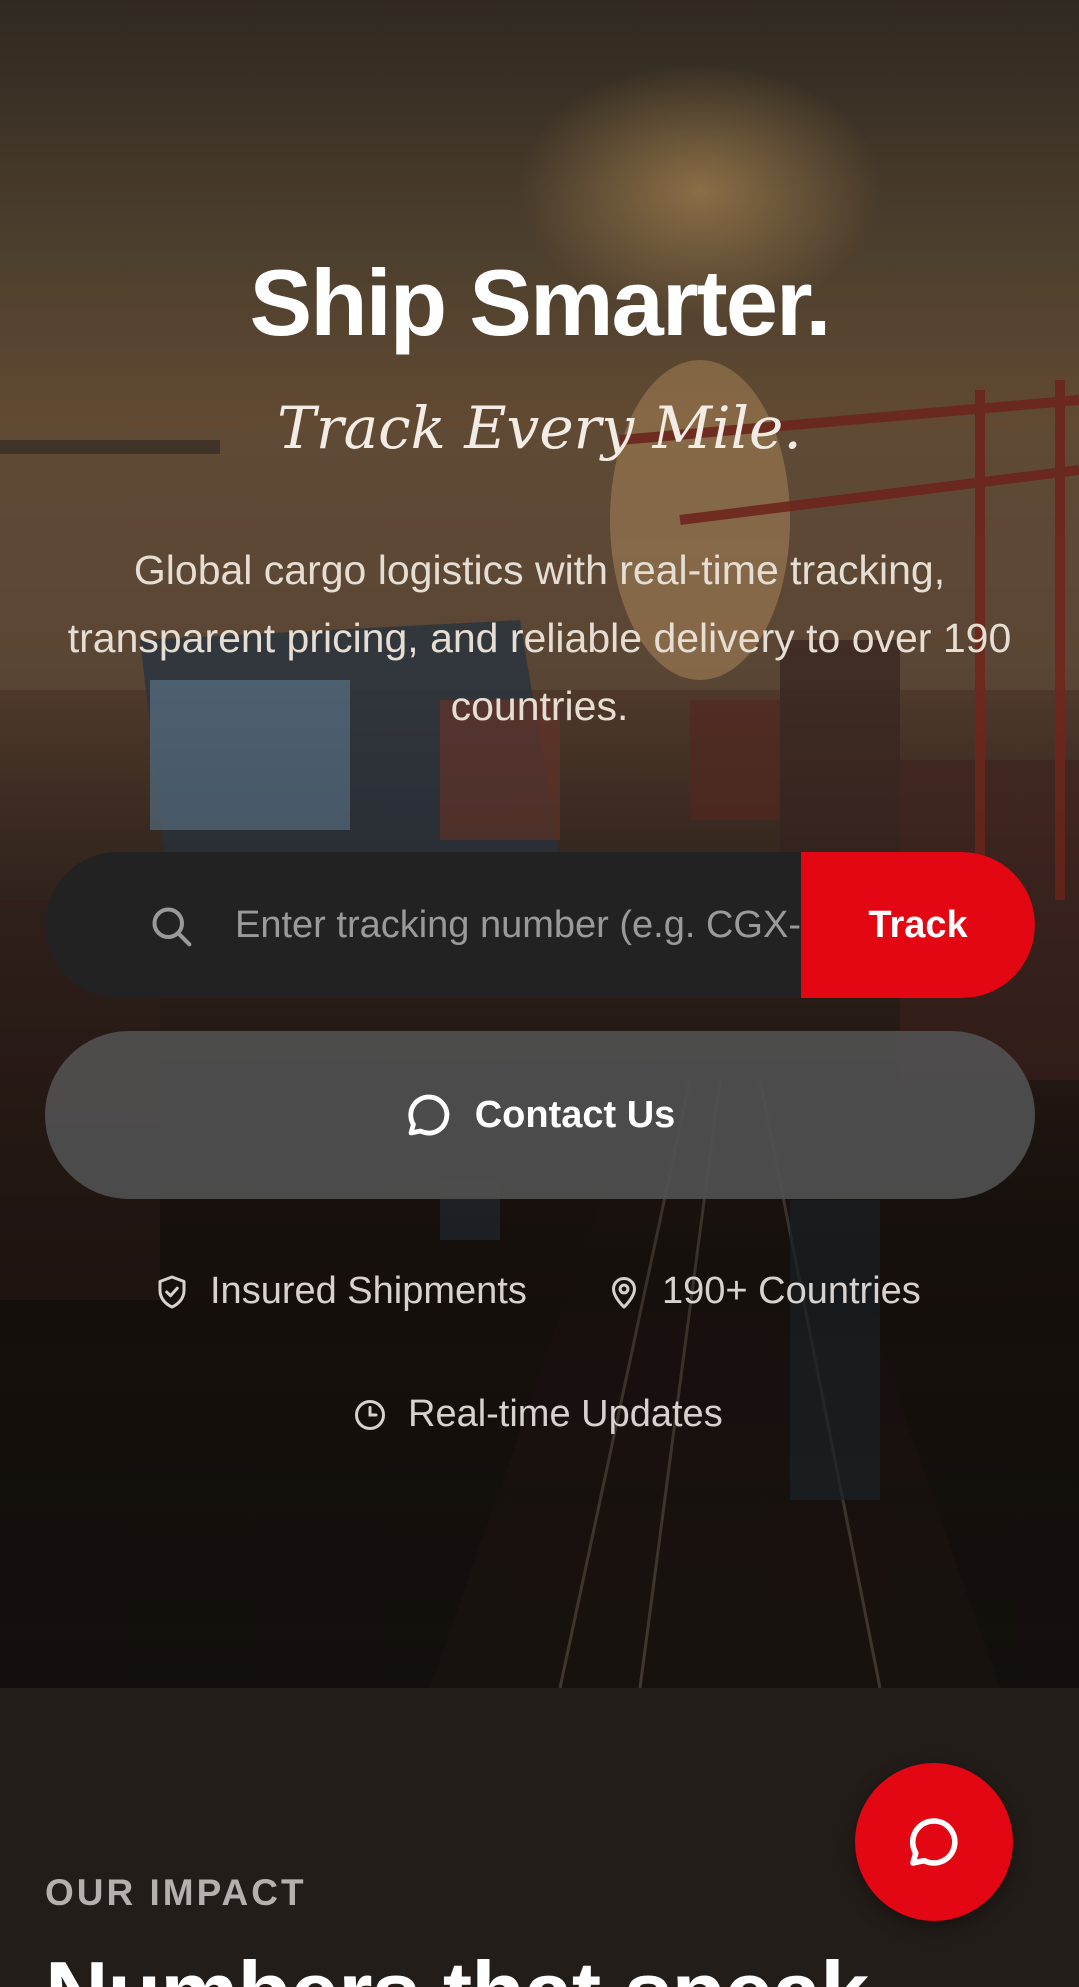 The height and width of the screenshot is (1987, 1079). Describe the element at coordinates (540, 302) in the screenshot. I see `hero-title: Ship Smarter.` at that location.